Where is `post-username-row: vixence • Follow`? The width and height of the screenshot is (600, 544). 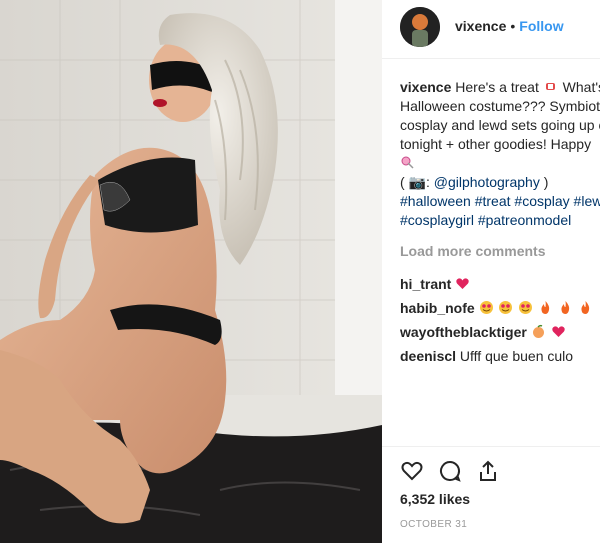 post-username-row: vixence • Follow is located at coordinates (509, 26).